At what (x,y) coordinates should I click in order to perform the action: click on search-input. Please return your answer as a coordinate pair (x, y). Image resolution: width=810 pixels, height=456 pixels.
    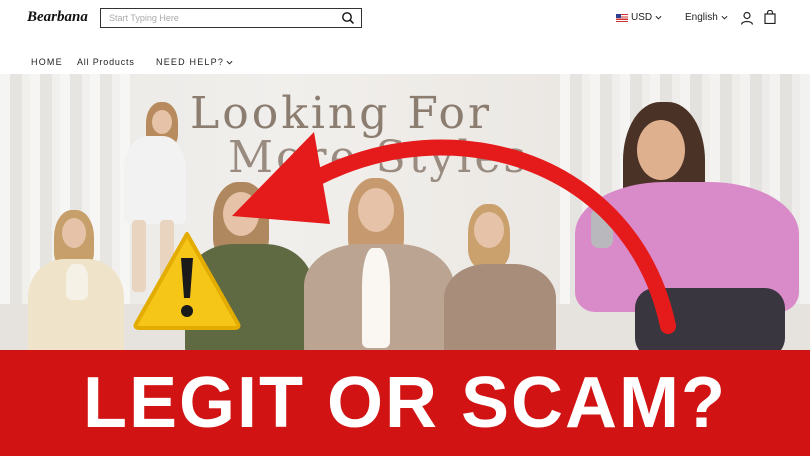
    Looking at the image, I should click on (219, 18).